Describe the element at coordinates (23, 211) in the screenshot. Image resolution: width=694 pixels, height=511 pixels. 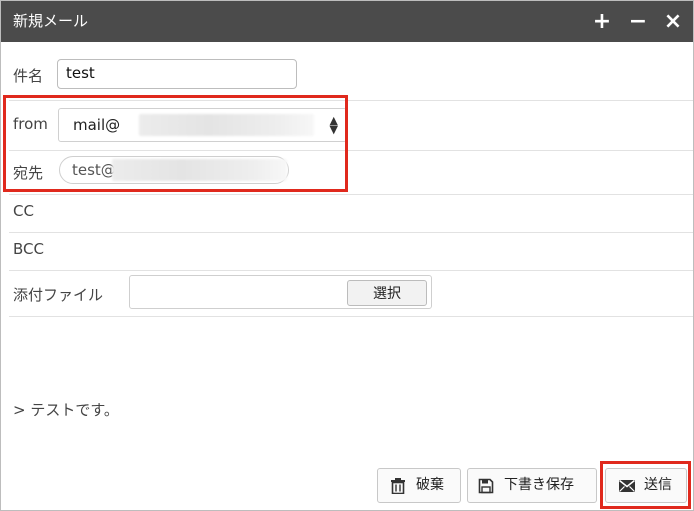
I see `cc-label: CC` at that location.